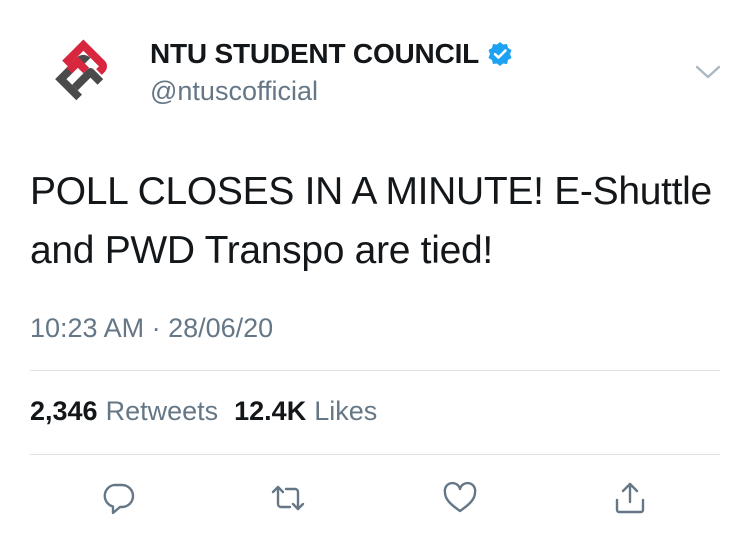  I want to click on like-button, so click(460, 498).